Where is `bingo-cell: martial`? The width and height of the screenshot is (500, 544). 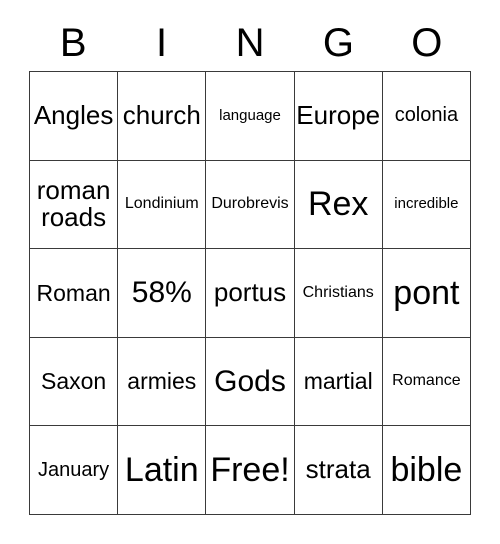 bingo-cell: martial is located at coordinates (338, 382).